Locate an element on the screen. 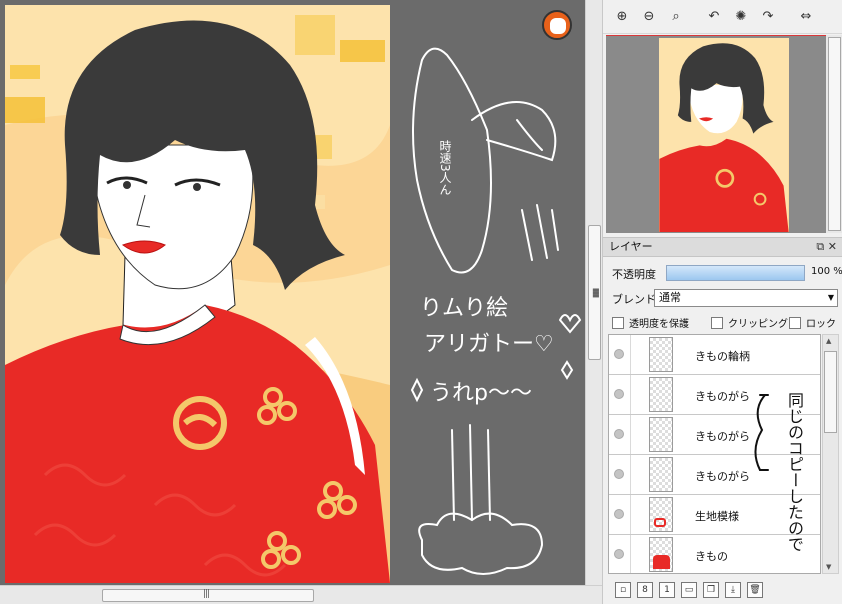 This screenshot has width=842, height=604. grip-icon: ▬ ▬ ▬ is located at coordinates (596, 292).